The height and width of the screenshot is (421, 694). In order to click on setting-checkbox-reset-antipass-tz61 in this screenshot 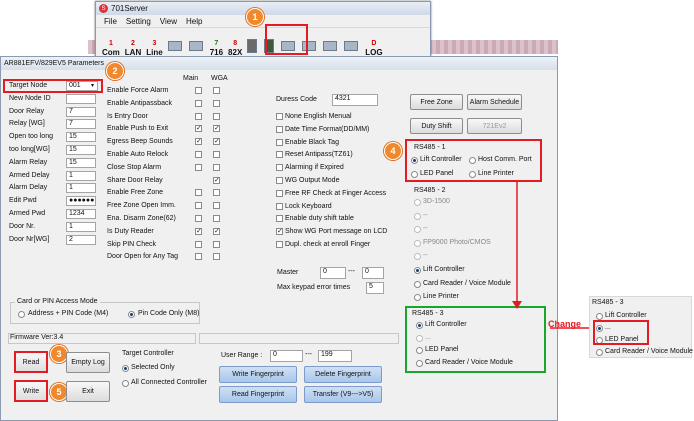, I will do `click(279, 155)`.